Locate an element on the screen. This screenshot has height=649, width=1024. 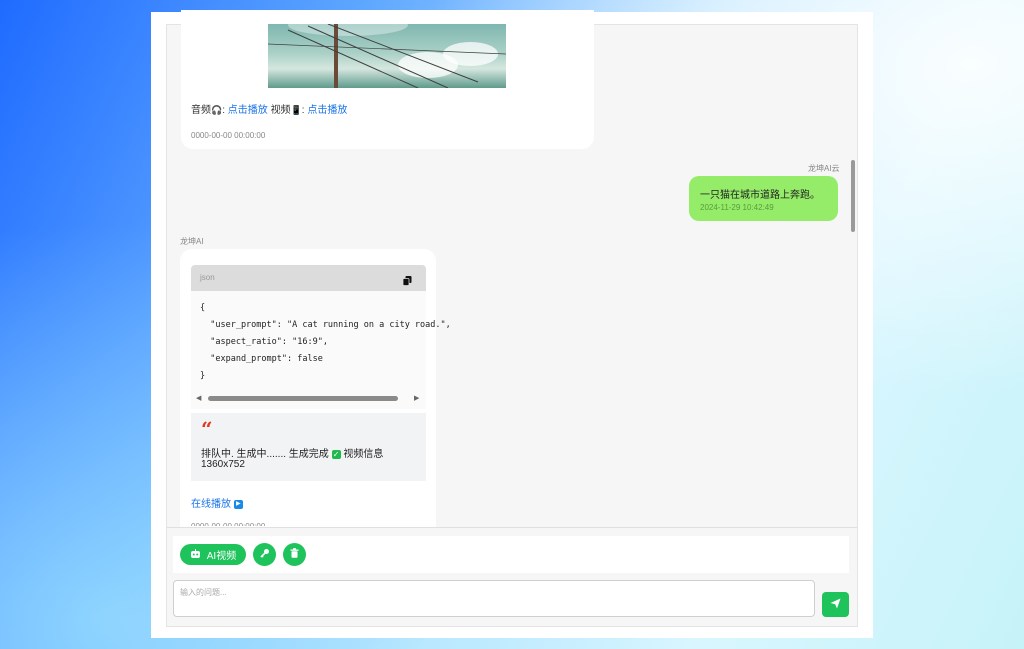
user-message-text: 一只猫在城市道路上奔跑。 is located at coordinates (760, 195).